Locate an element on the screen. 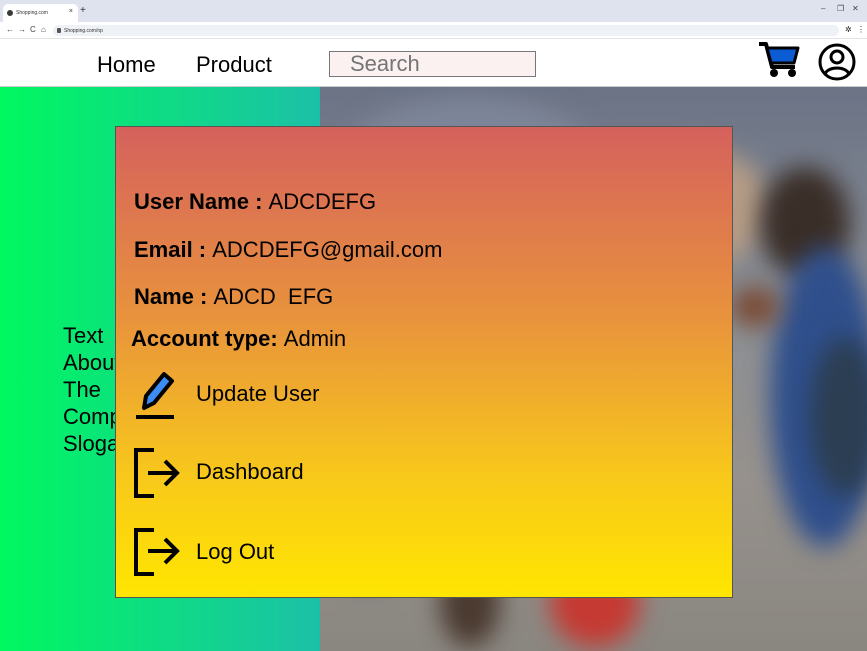 Image resolution: width=867 pixels, height=651 pixels. favicon-icon is located at coordinates (10, 13).